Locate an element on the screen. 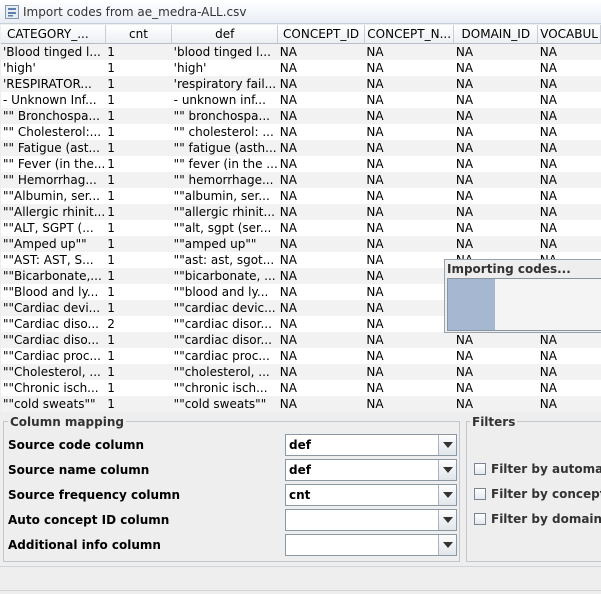 This screenshot has height=594, width=601. table-row: ""cold sweats"" 1 ""cold sweats"" NA NA NA NA is located at coordinates (301, 403).